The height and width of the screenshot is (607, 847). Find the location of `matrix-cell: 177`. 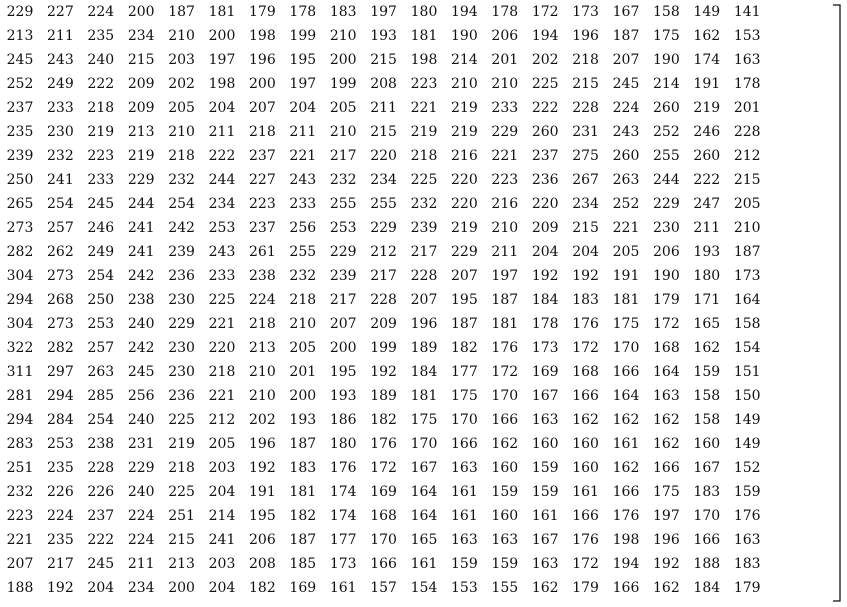

matrix-cell: 177 is located at coordinates (464, 372).